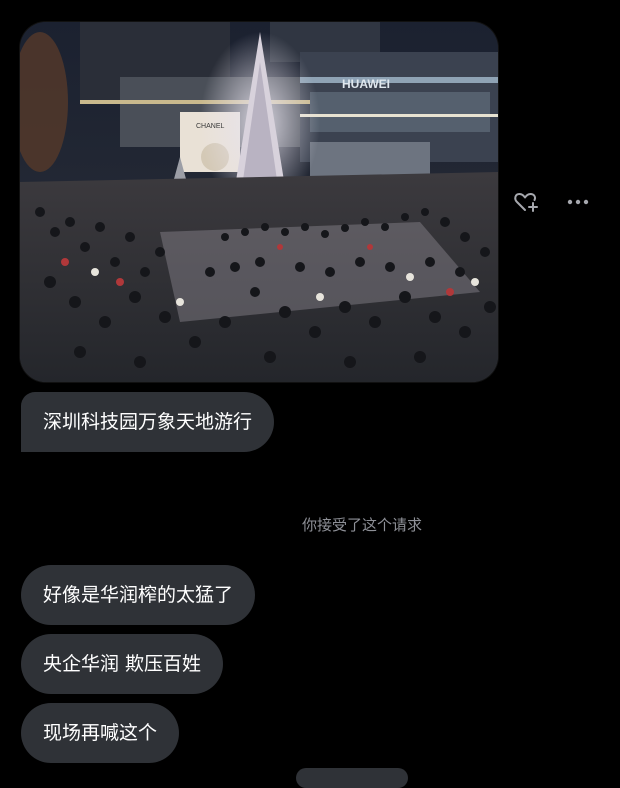  I want to click on message-text: 央企华润 欺压百姓, so click(122, 664).